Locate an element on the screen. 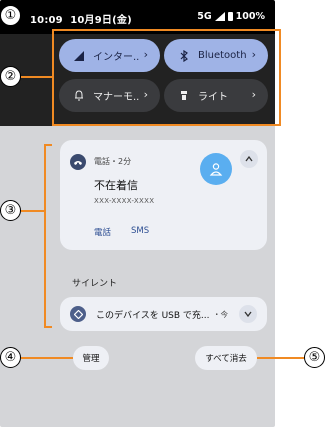 The image size is (328, 427). signal-icon is located at coordinates (219, 16).